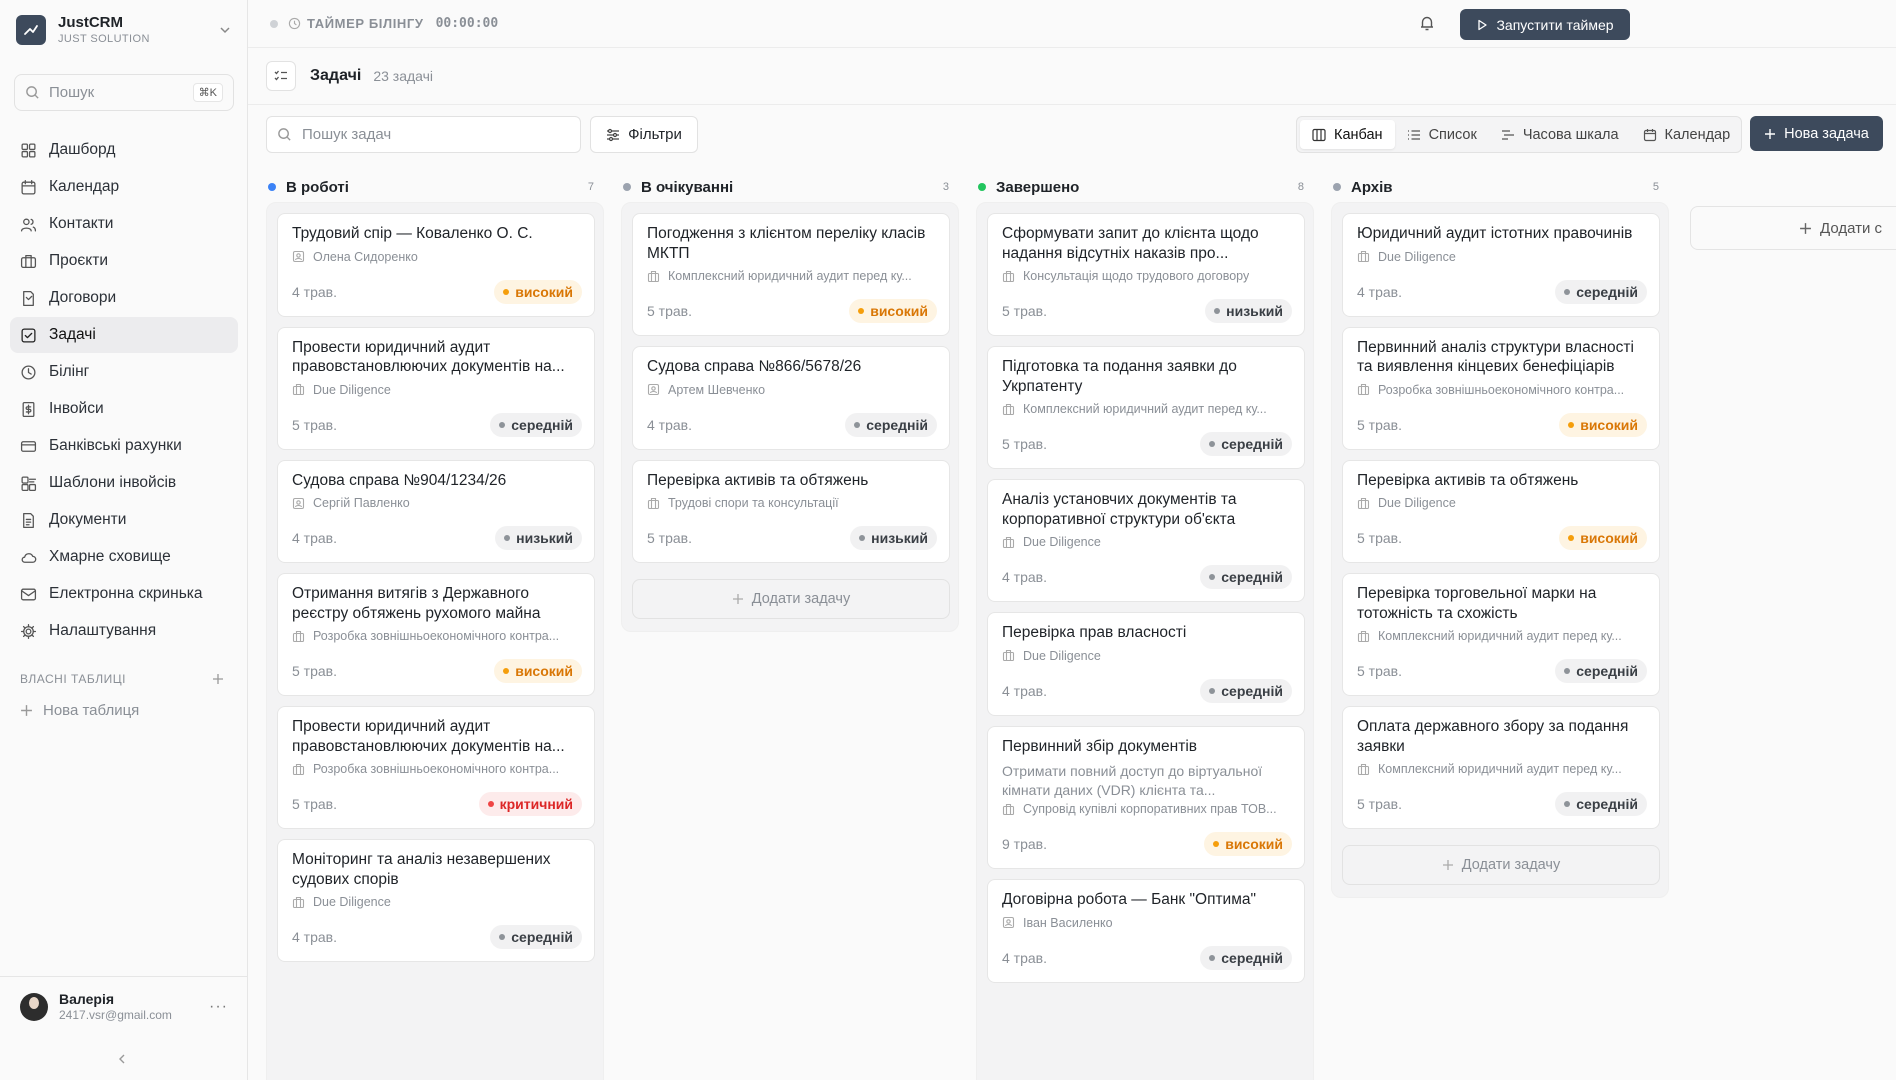  What do you see at coordinates (124, 335) in the screenshot?
I see `sidebar-item-5: Задачі` at bounding box center [124, 335].